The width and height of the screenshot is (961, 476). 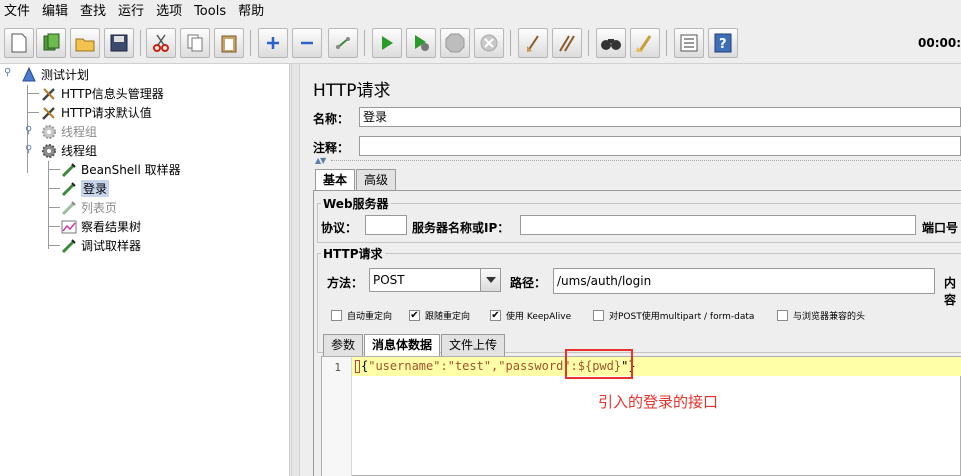 What do you see at coordinates (112, 94) in the screenshot?
I see `tree-item-label: HTTP信息头管理器` at bounding box center [112, 94].